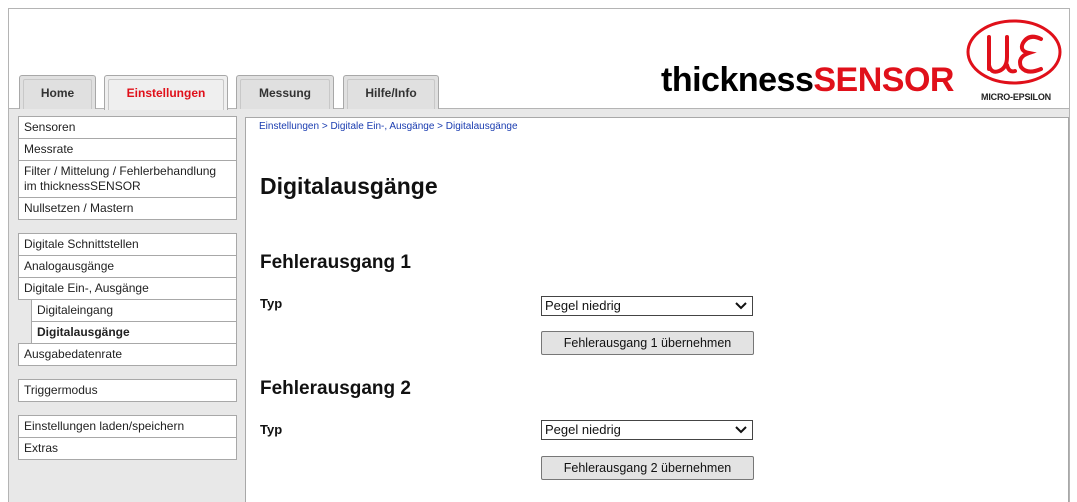  I want to click on sidebar-item-nullsetzen: Nullsetzen / Mastern, so click(127, 208).